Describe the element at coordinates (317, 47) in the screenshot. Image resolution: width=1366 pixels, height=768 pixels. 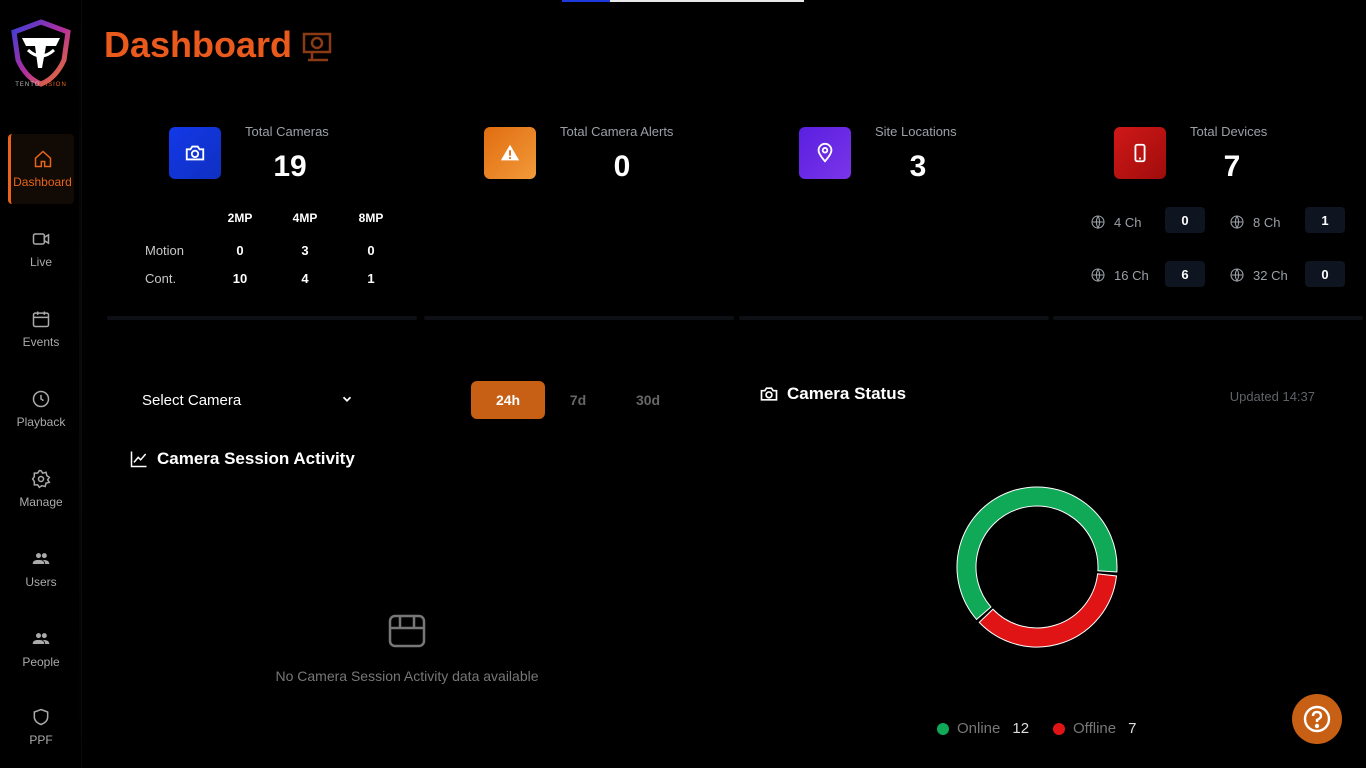
I see `cctv-camera-icon` at that location.